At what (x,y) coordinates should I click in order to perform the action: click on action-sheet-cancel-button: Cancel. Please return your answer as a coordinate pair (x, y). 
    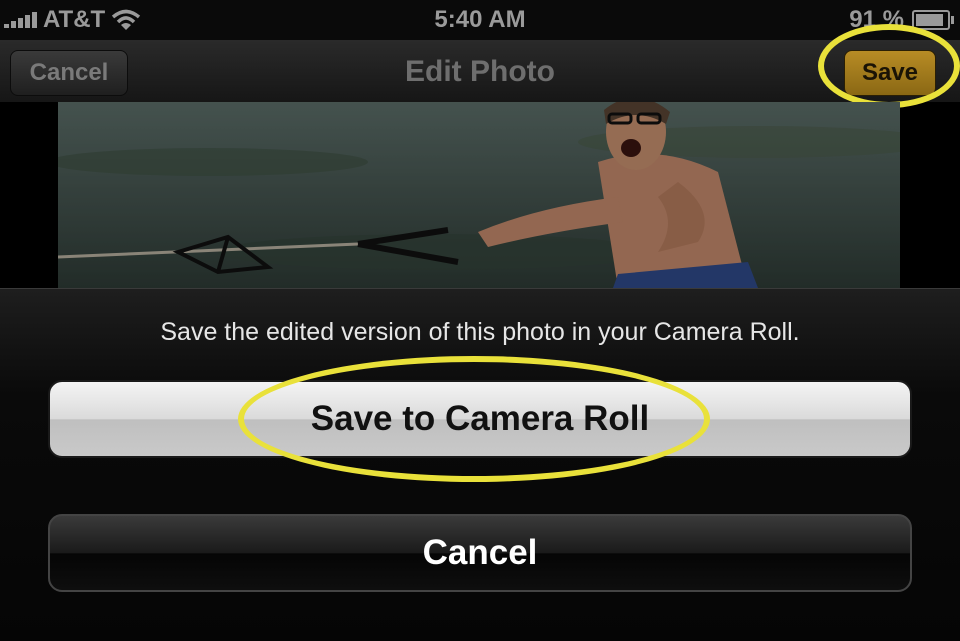
    Looking at the image, I should click on (480, 553).